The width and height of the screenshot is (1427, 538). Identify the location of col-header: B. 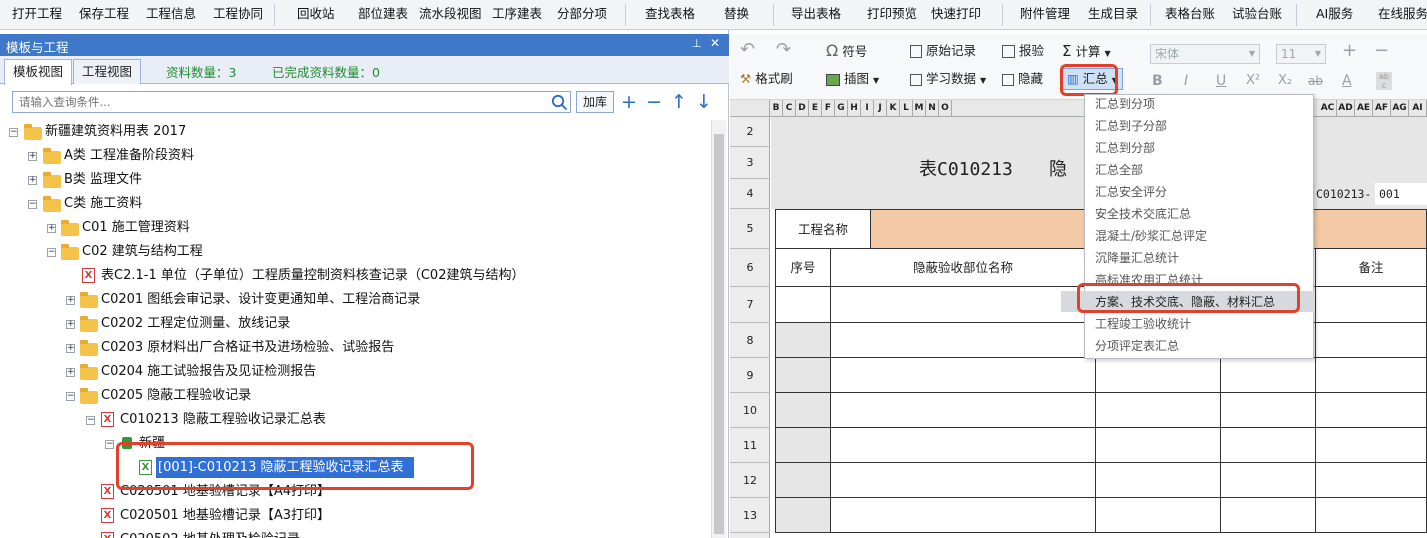
(776, 108).